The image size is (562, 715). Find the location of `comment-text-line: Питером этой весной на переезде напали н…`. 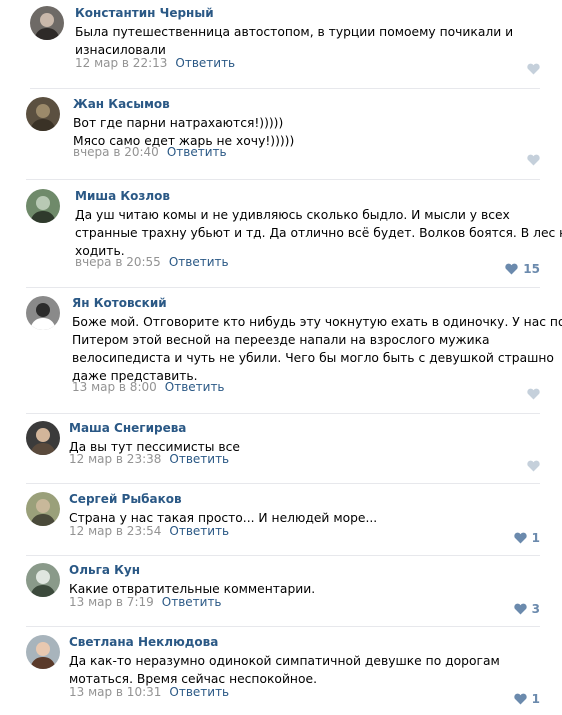

comment-text-line: Питером этой весной на переезде напали н… is located at coordinates (281, 340).